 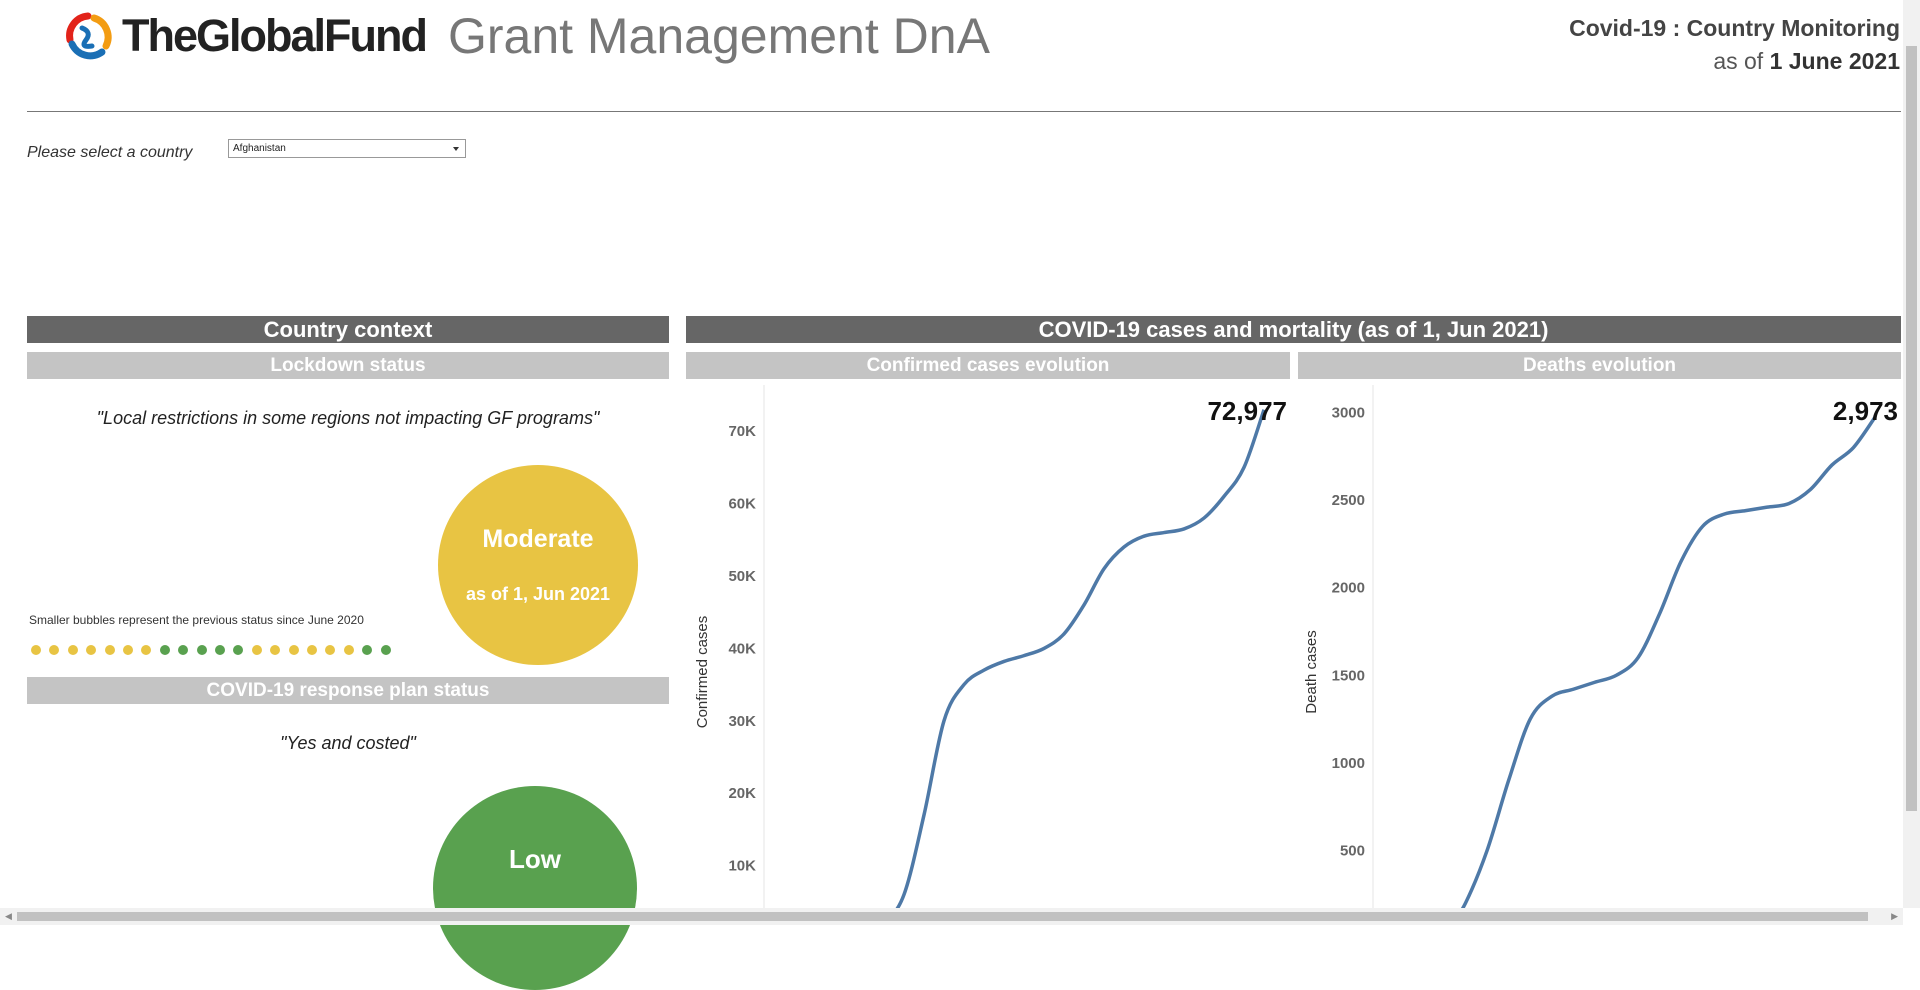 What do you see at coordinates (1865, 411) in the screenshot?
I see `latest-value-label: 2,973` at bounding box center [1865, 411].